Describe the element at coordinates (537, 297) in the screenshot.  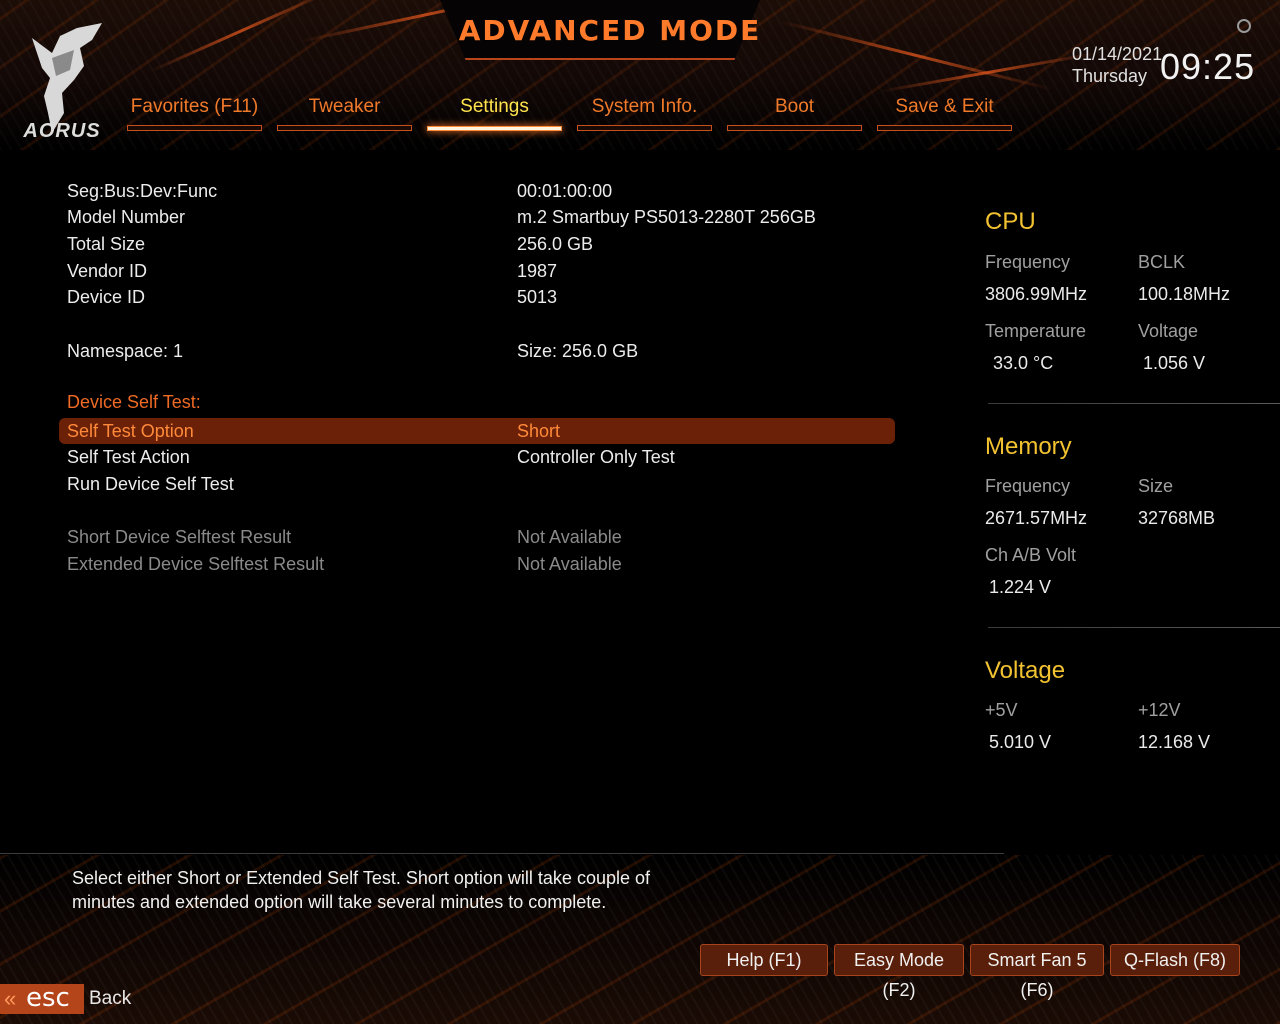
I see `info-value: 5013` at that location.